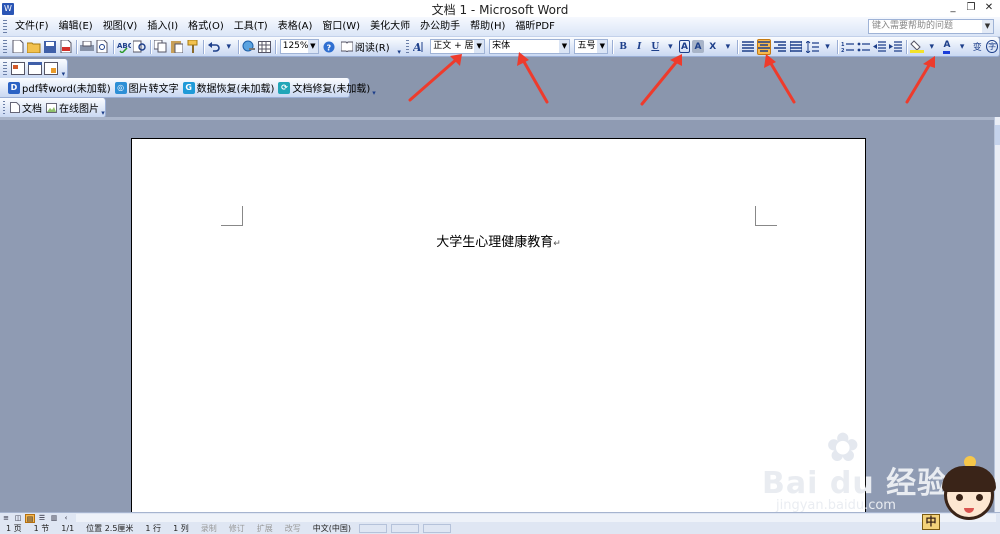 This screenshot has height=534, width=1000. Describe the element at coordinates (390, 27) in the screenshot. I see `menu-beautify: 美化大师` at that location.